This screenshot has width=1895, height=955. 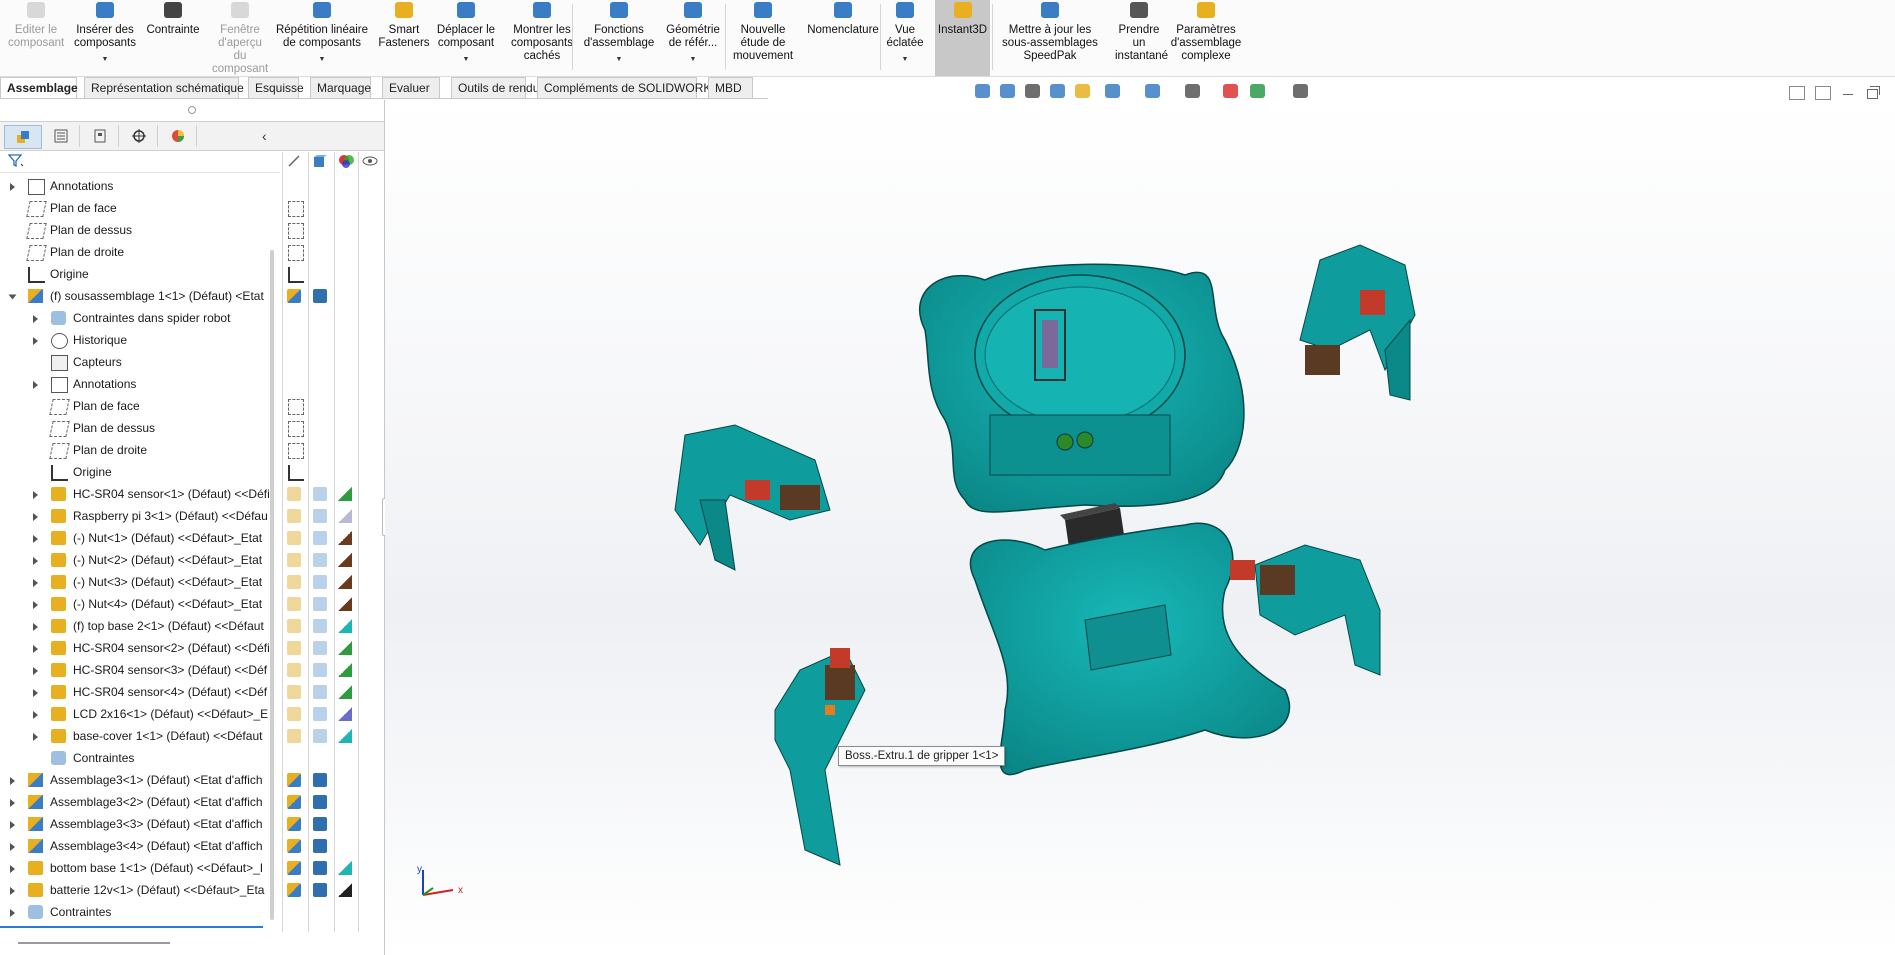 I want to click on tree-item-row: Historique, so click(x=139, y=340).